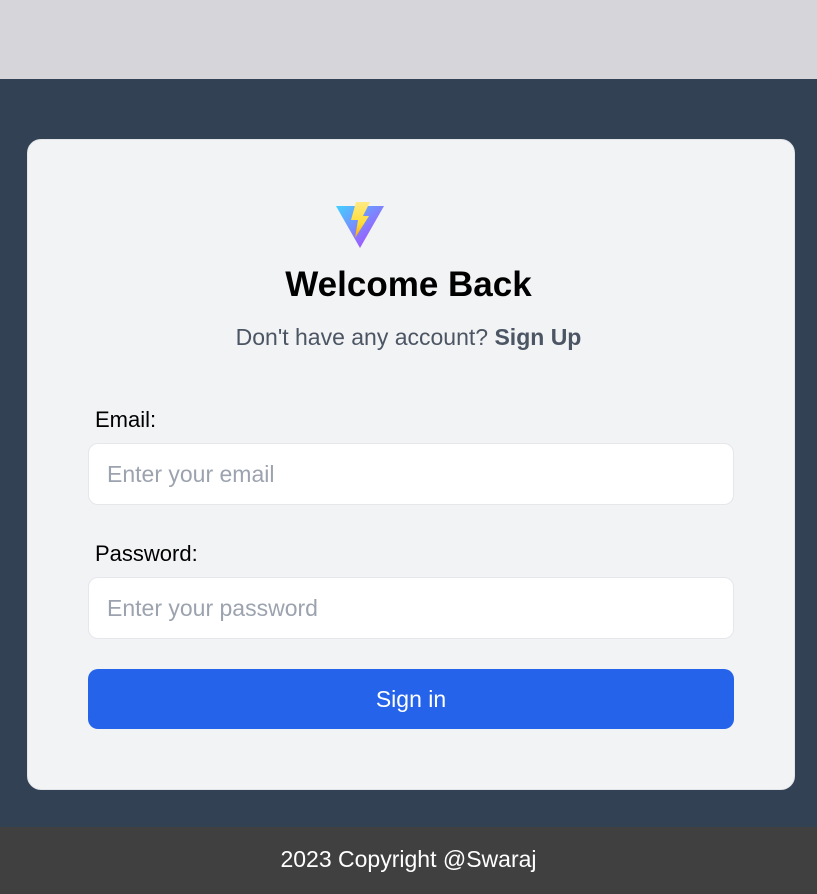 This screenshot has width=817, height=894. Describe the element at coordinates (411, 474) in the screenshot. I see `email-input` at that location.